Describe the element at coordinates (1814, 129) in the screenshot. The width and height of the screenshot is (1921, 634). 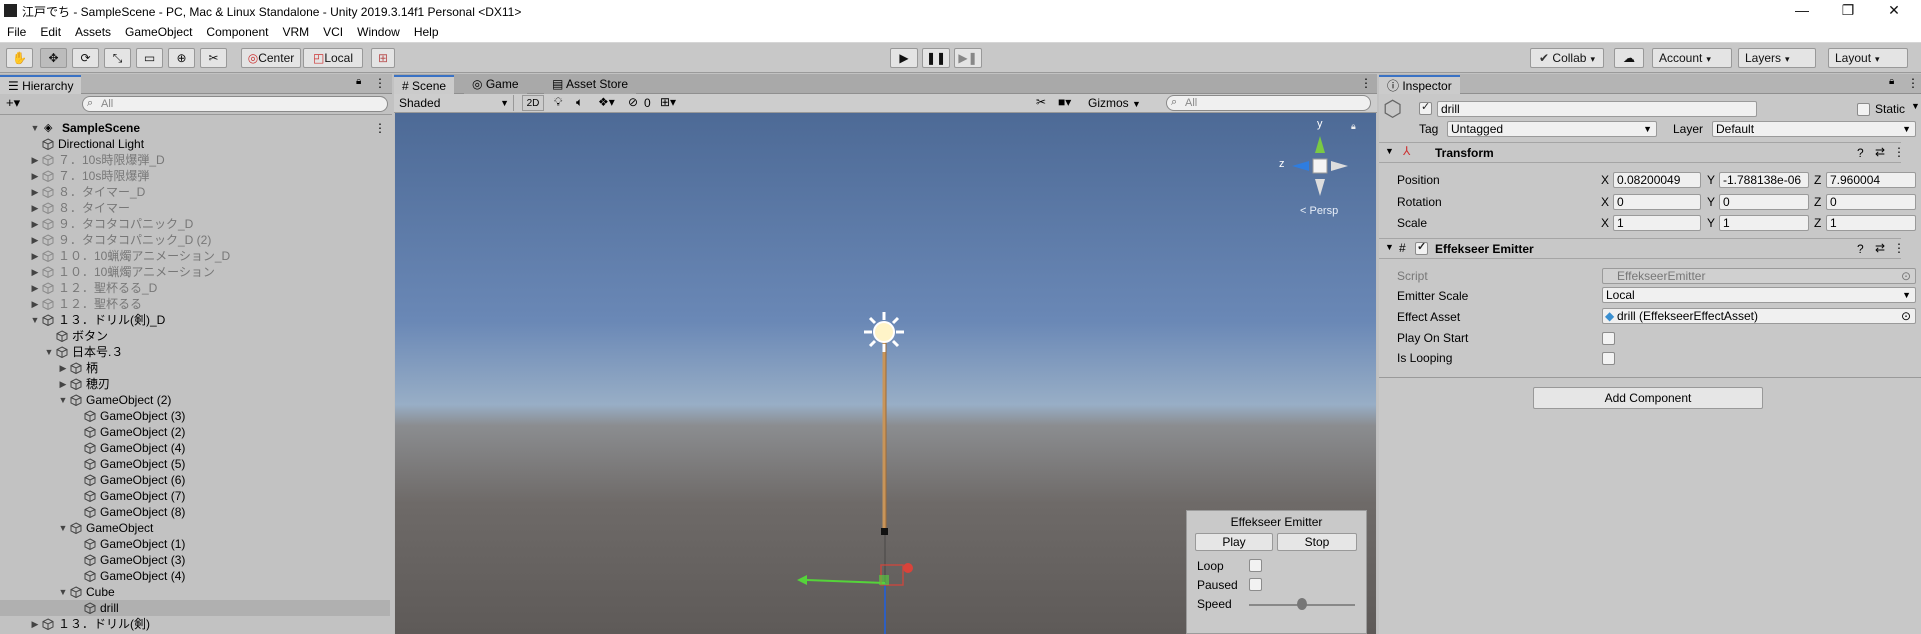
I see `layer-dropdown: Default ▼` at that location.